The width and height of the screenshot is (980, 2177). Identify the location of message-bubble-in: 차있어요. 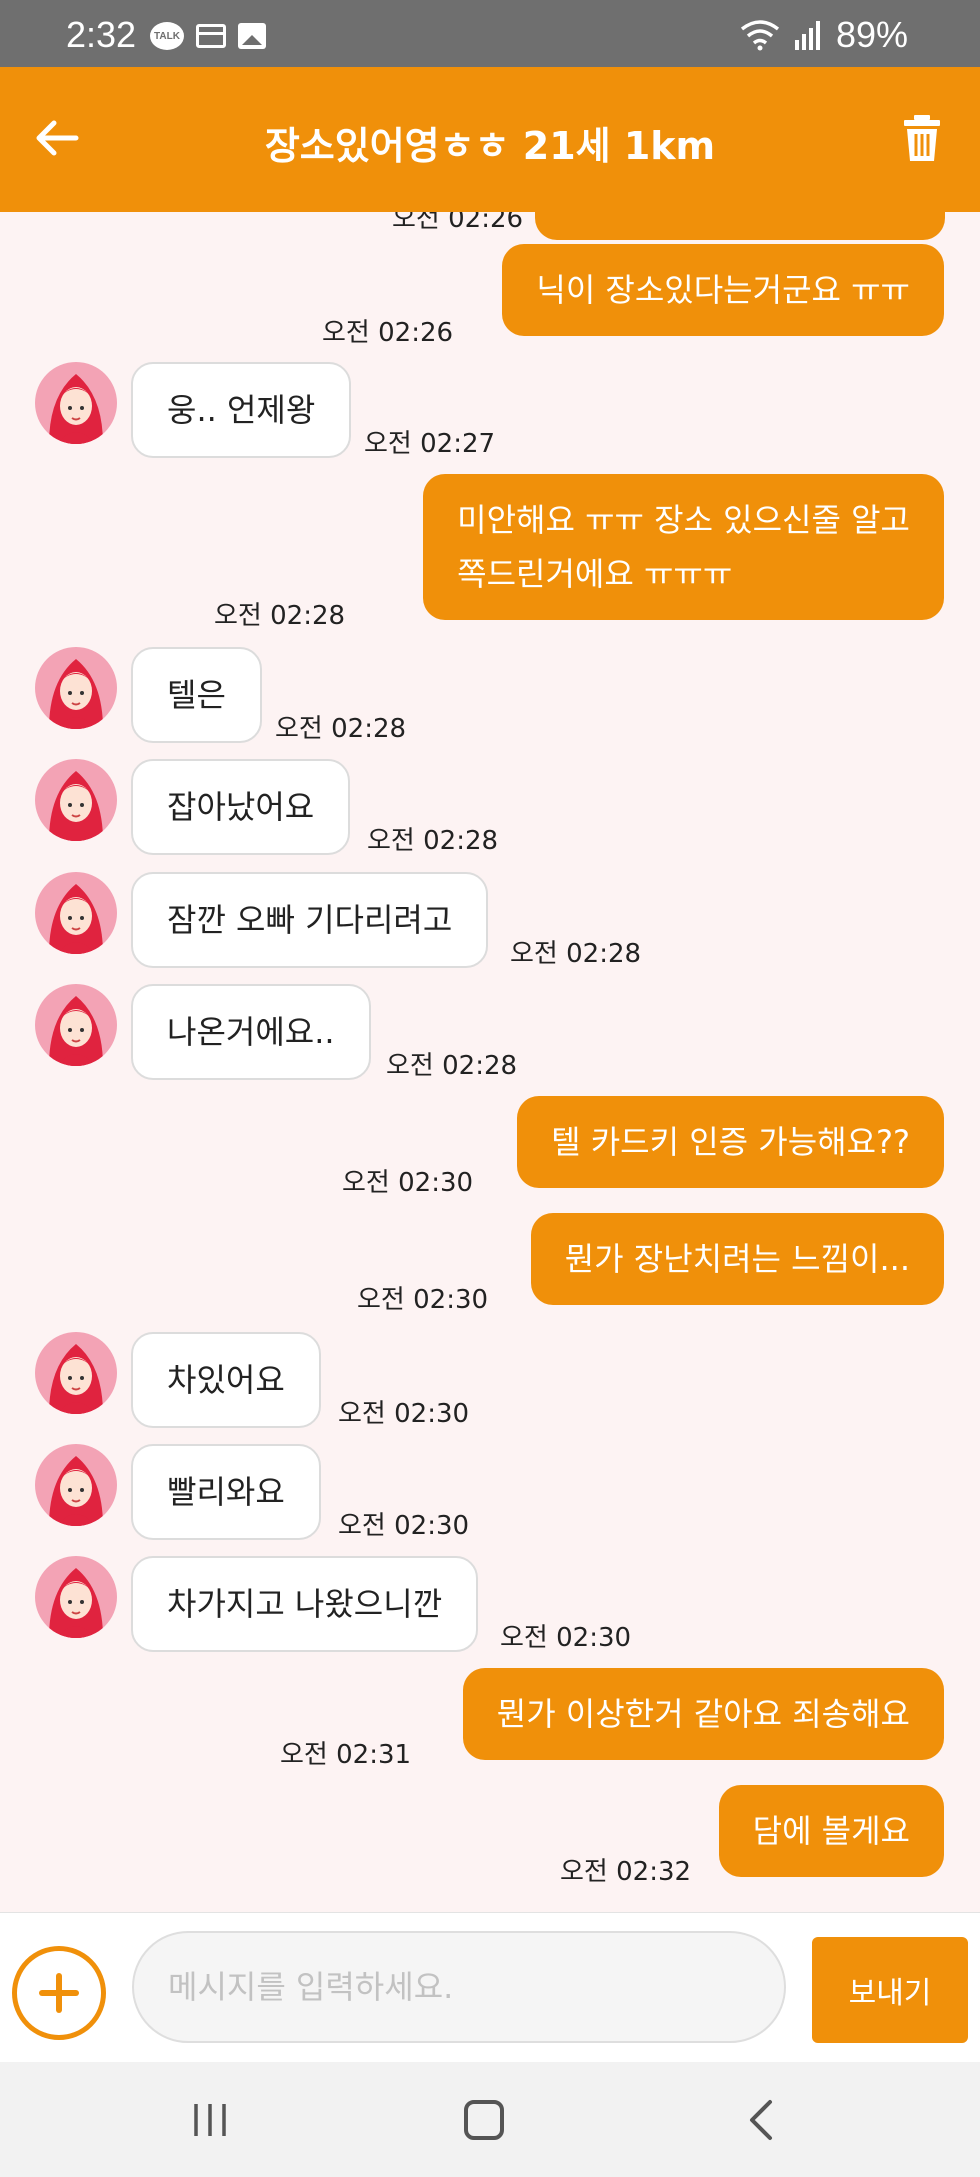
(226, 1380).